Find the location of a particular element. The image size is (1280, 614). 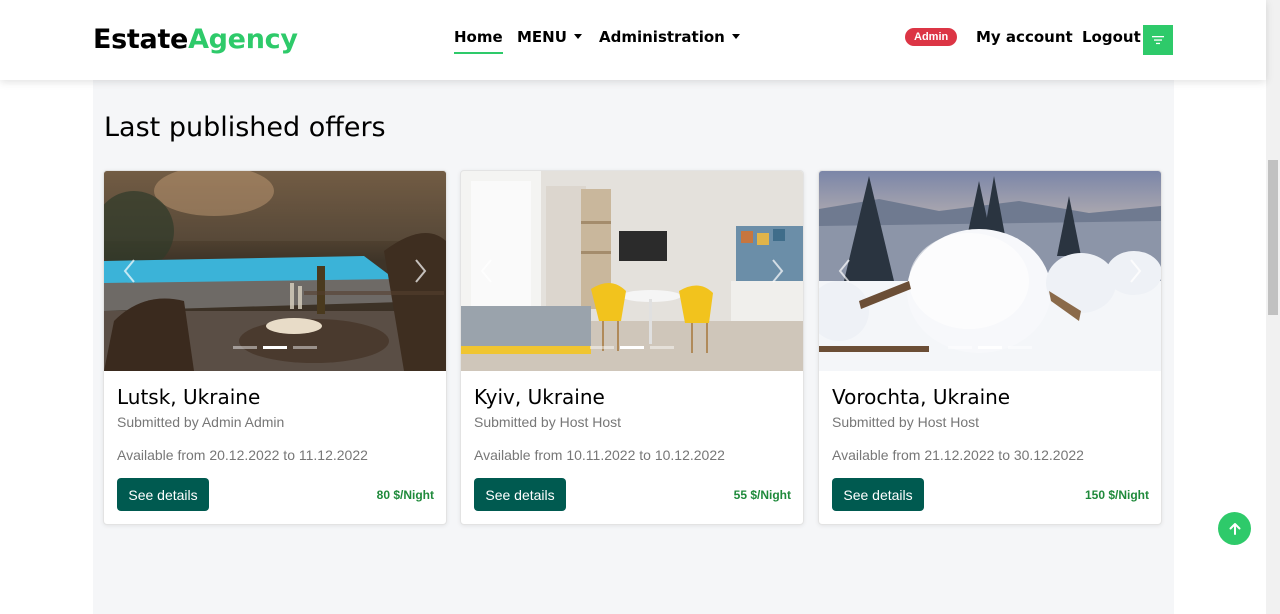

offer-availability: Available from 21.12.2022 to 30.12.2022 is located at coordinates (958, 455).